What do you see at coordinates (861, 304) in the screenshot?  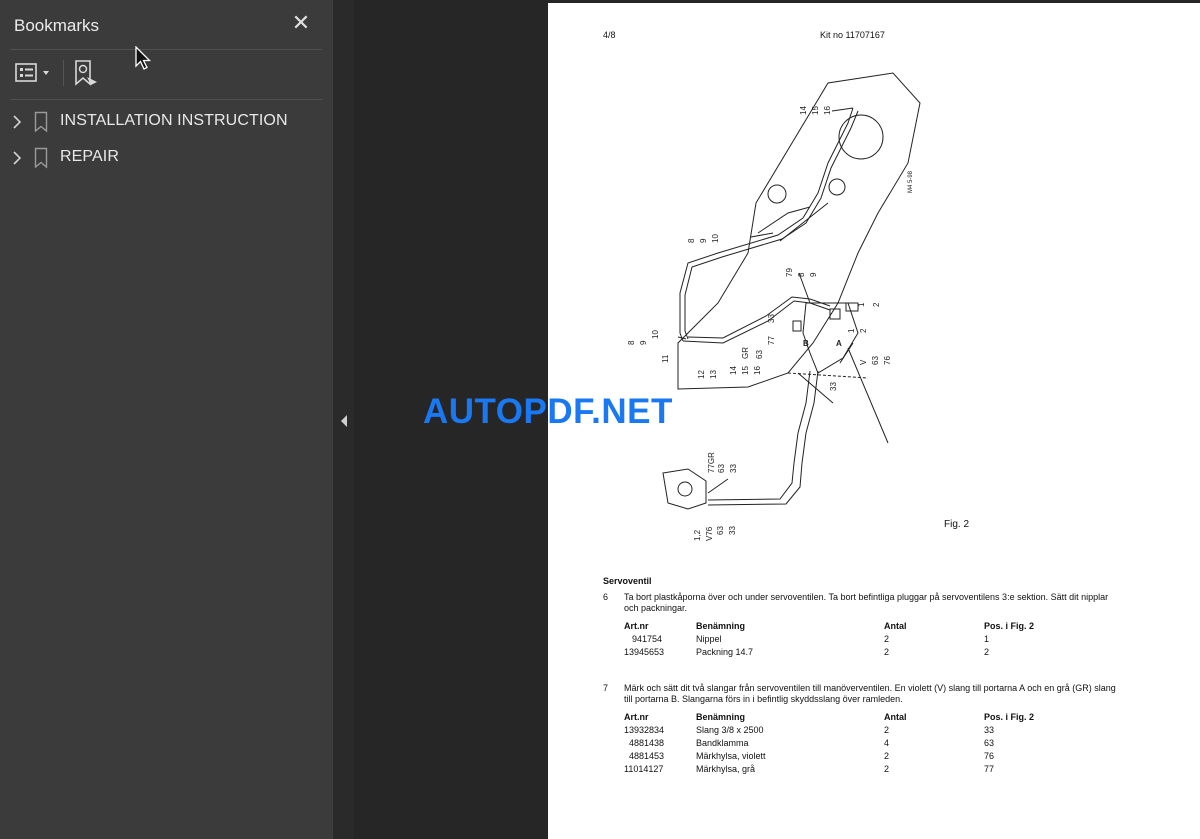 I see `figure-label: 1` at bounding box center [861, 304].